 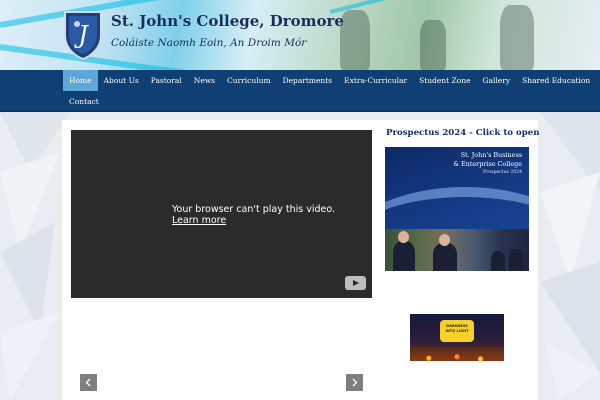 I want to click on nav-item-pastoral: Pastoral, so click(x=166, y=80).